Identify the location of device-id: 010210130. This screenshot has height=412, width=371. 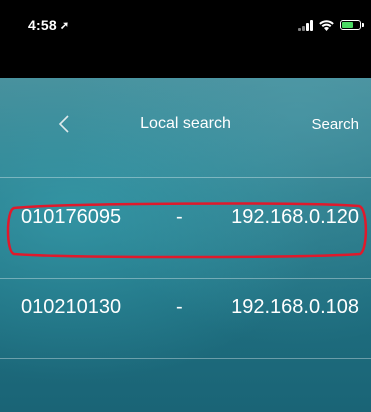
(71, 307).